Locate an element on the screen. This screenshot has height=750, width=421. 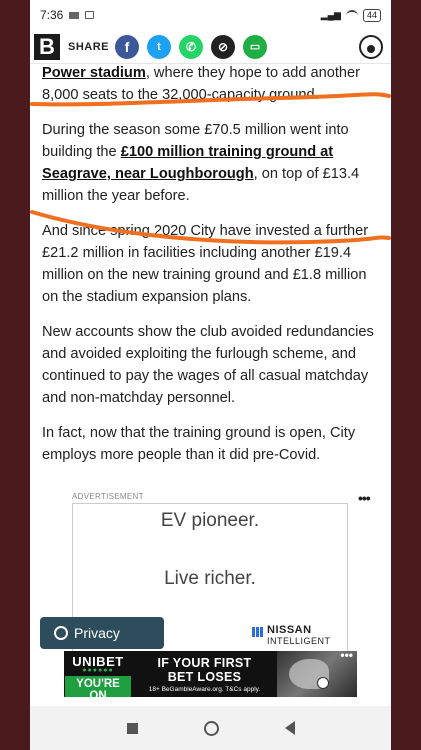
mail-icon is located at coordinates (74, 15).